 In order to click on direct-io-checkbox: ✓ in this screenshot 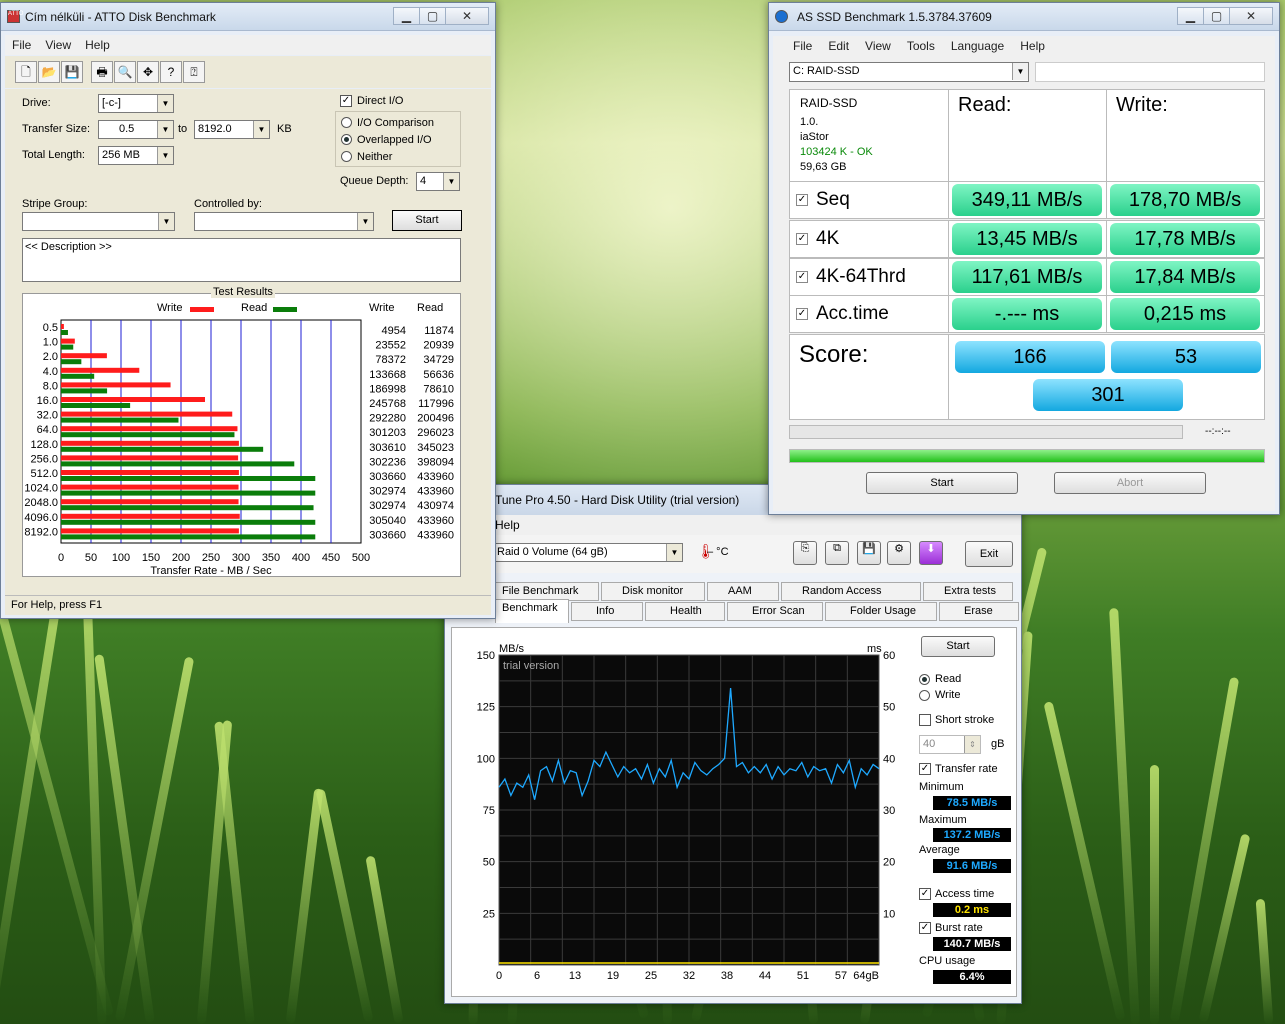, I will do `click(346, 101)`.